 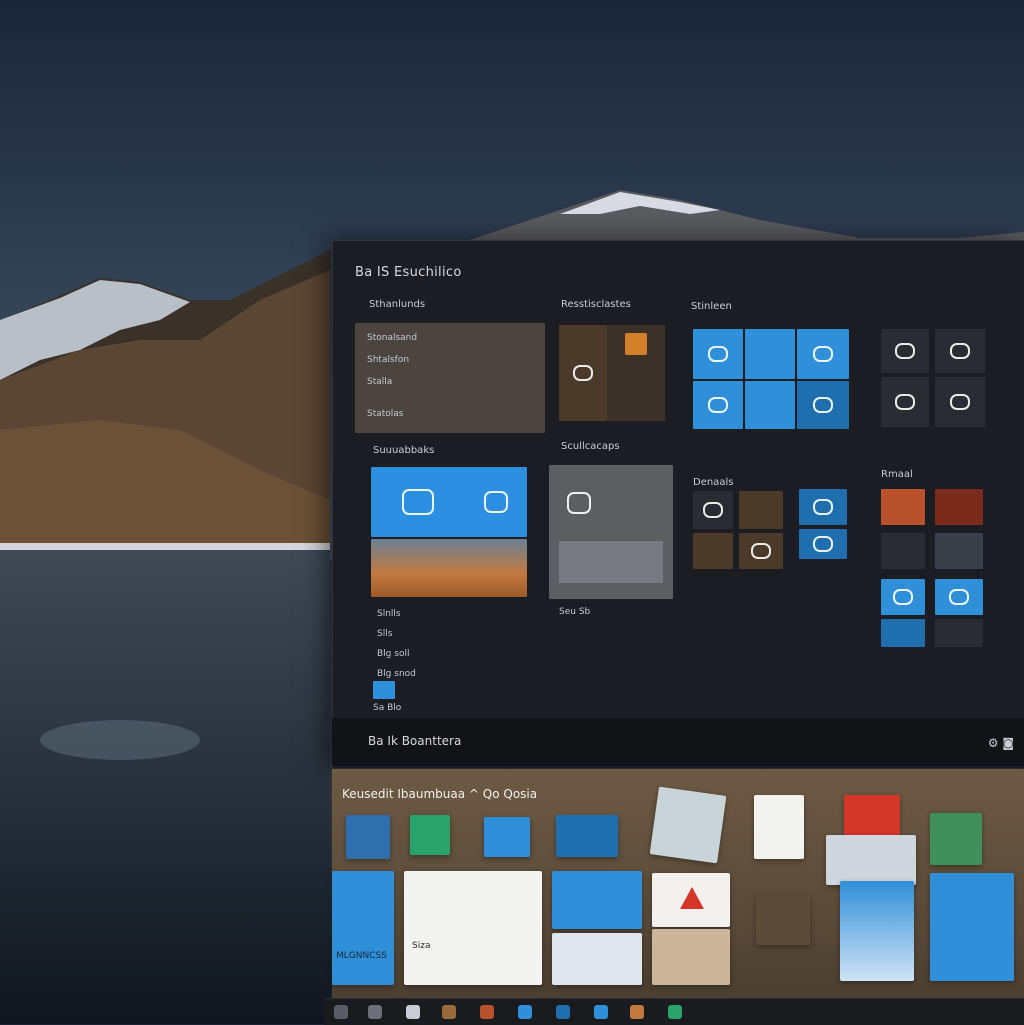 What do you see at coordinates (389, 614) in the screenshot?
I see `left-label: Slnlls` at bounding box center [389, 614].